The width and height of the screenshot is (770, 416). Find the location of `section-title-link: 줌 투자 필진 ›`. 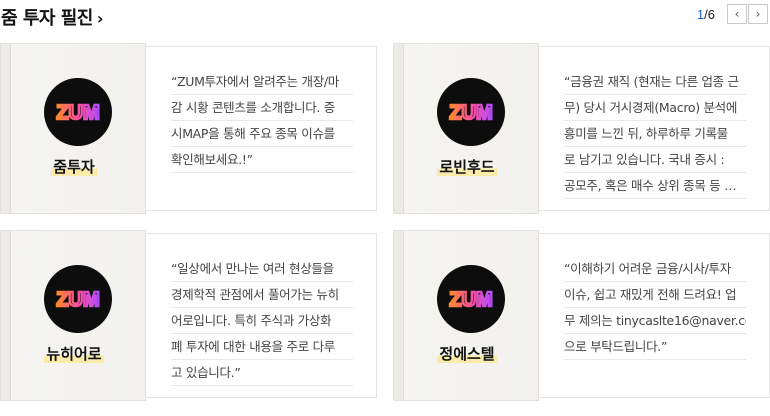

section-title-link: 줌 투자 필진 › is located at coordinates (52, 17).